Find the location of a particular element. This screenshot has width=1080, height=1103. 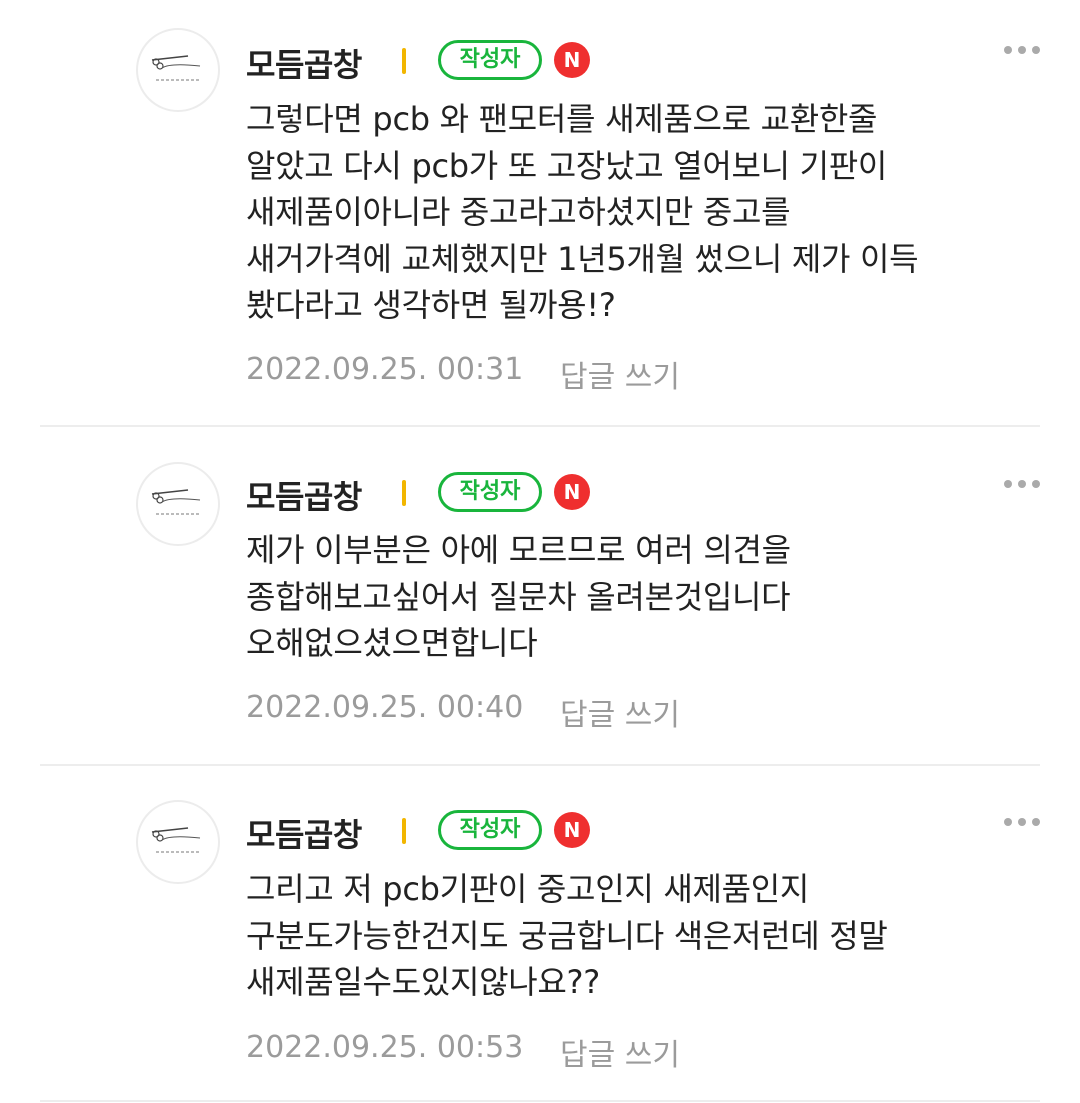

comment-date: 2022.09.25. 00:31 is located at coordinates (385, 369).